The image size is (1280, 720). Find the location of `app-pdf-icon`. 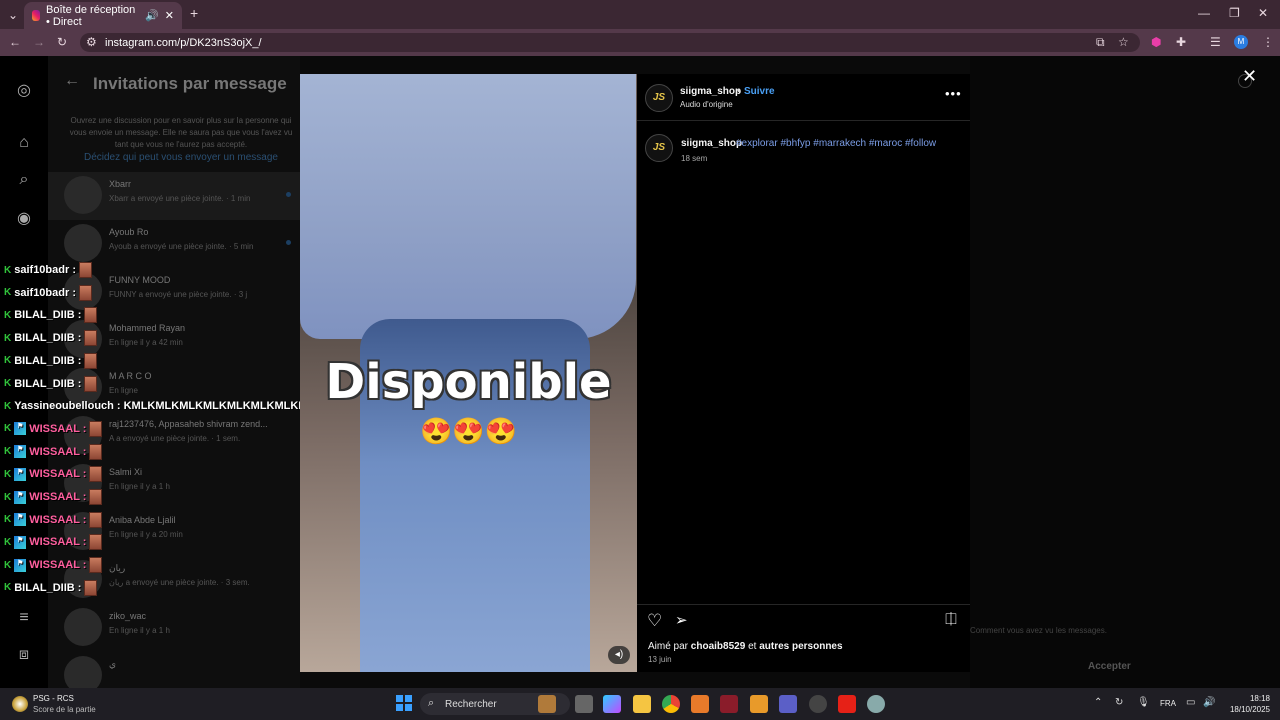

app-pdf-icon is located at coordinates (729, 704).